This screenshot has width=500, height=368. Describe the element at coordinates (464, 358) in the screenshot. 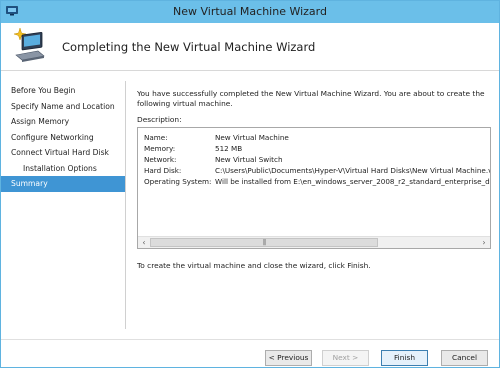

I see `cancel-button: Cancel` at that location.